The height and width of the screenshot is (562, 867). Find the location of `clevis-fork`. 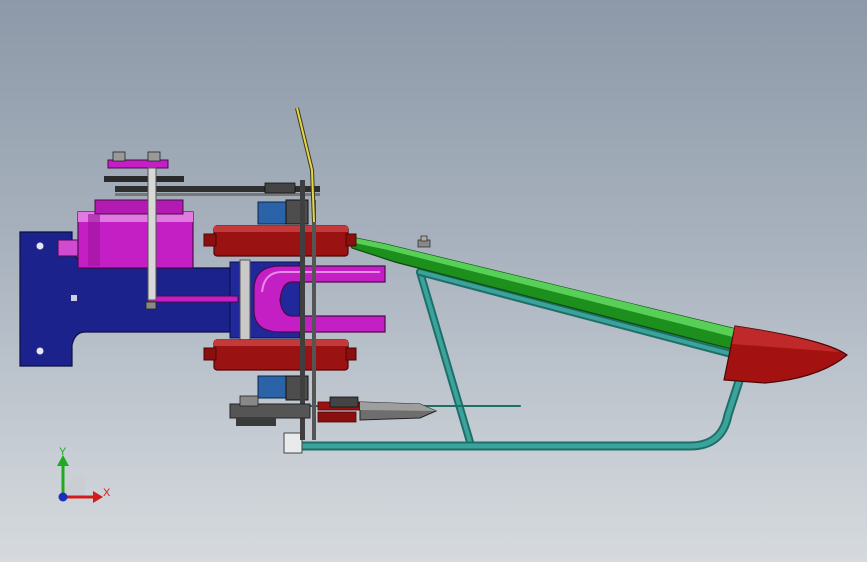

clevis-fork is located at coordinates (319, 299).